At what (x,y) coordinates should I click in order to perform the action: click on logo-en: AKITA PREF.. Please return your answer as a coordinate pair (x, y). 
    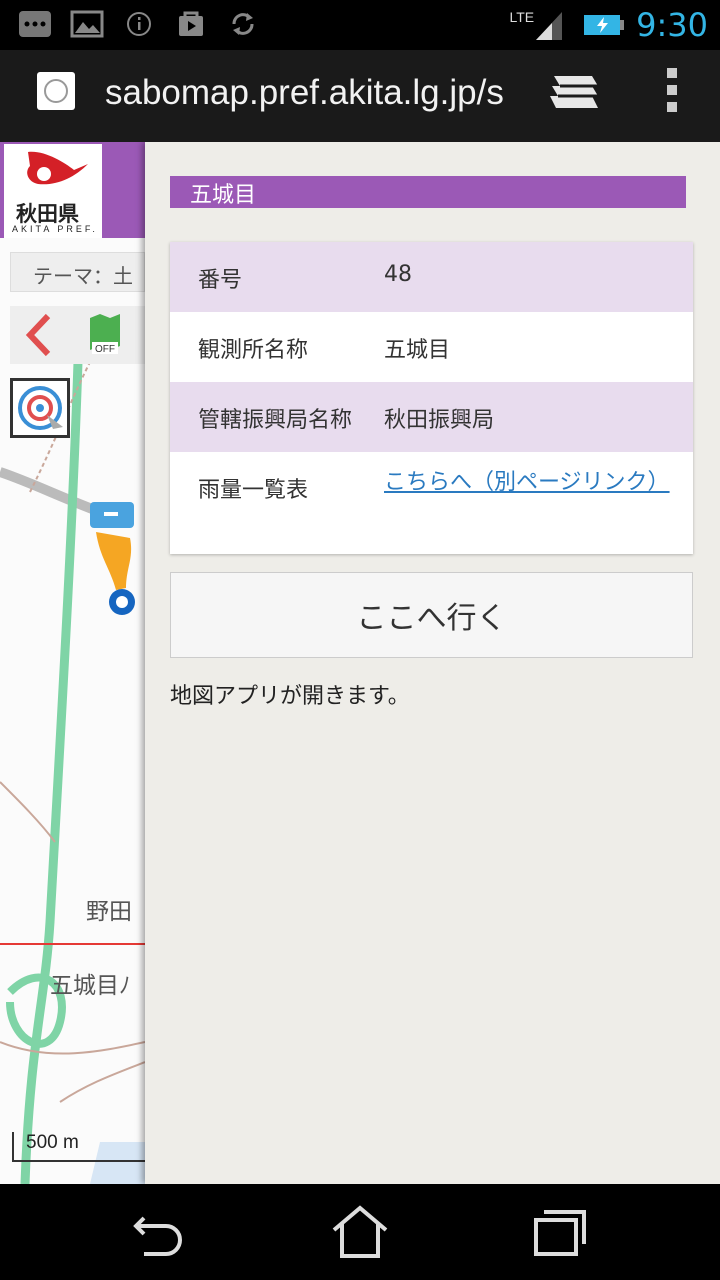
    Looking at the image, I should click on (55, 229).